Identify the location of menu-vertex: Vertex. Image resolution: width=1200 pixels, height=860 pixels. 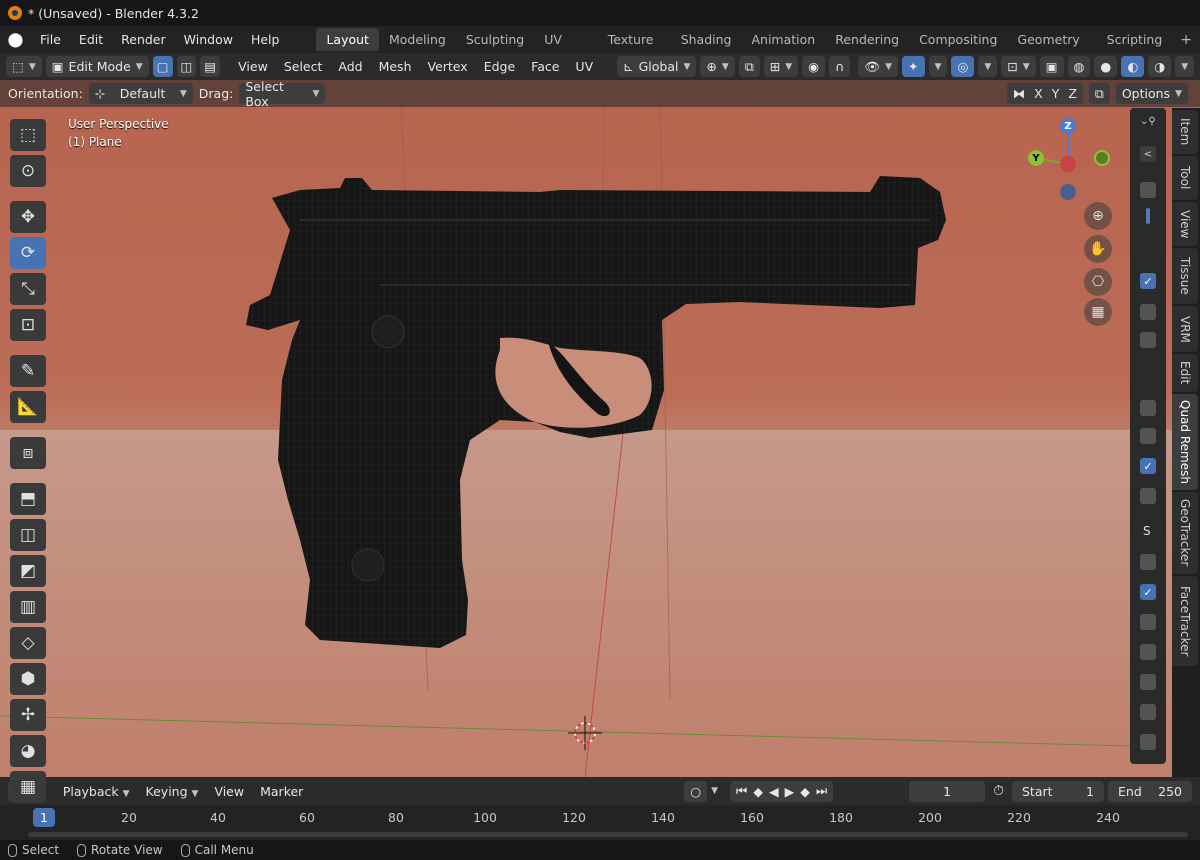
(448, 66).